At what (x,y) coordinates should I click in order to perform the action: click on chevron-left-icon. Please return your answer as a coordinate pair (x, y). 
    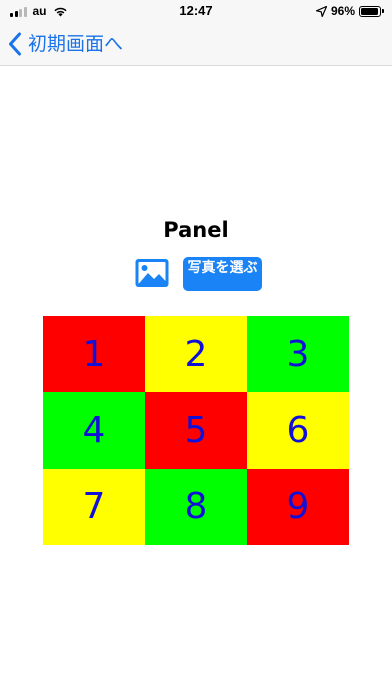
    Looking at the image, I should click on (15, 44).